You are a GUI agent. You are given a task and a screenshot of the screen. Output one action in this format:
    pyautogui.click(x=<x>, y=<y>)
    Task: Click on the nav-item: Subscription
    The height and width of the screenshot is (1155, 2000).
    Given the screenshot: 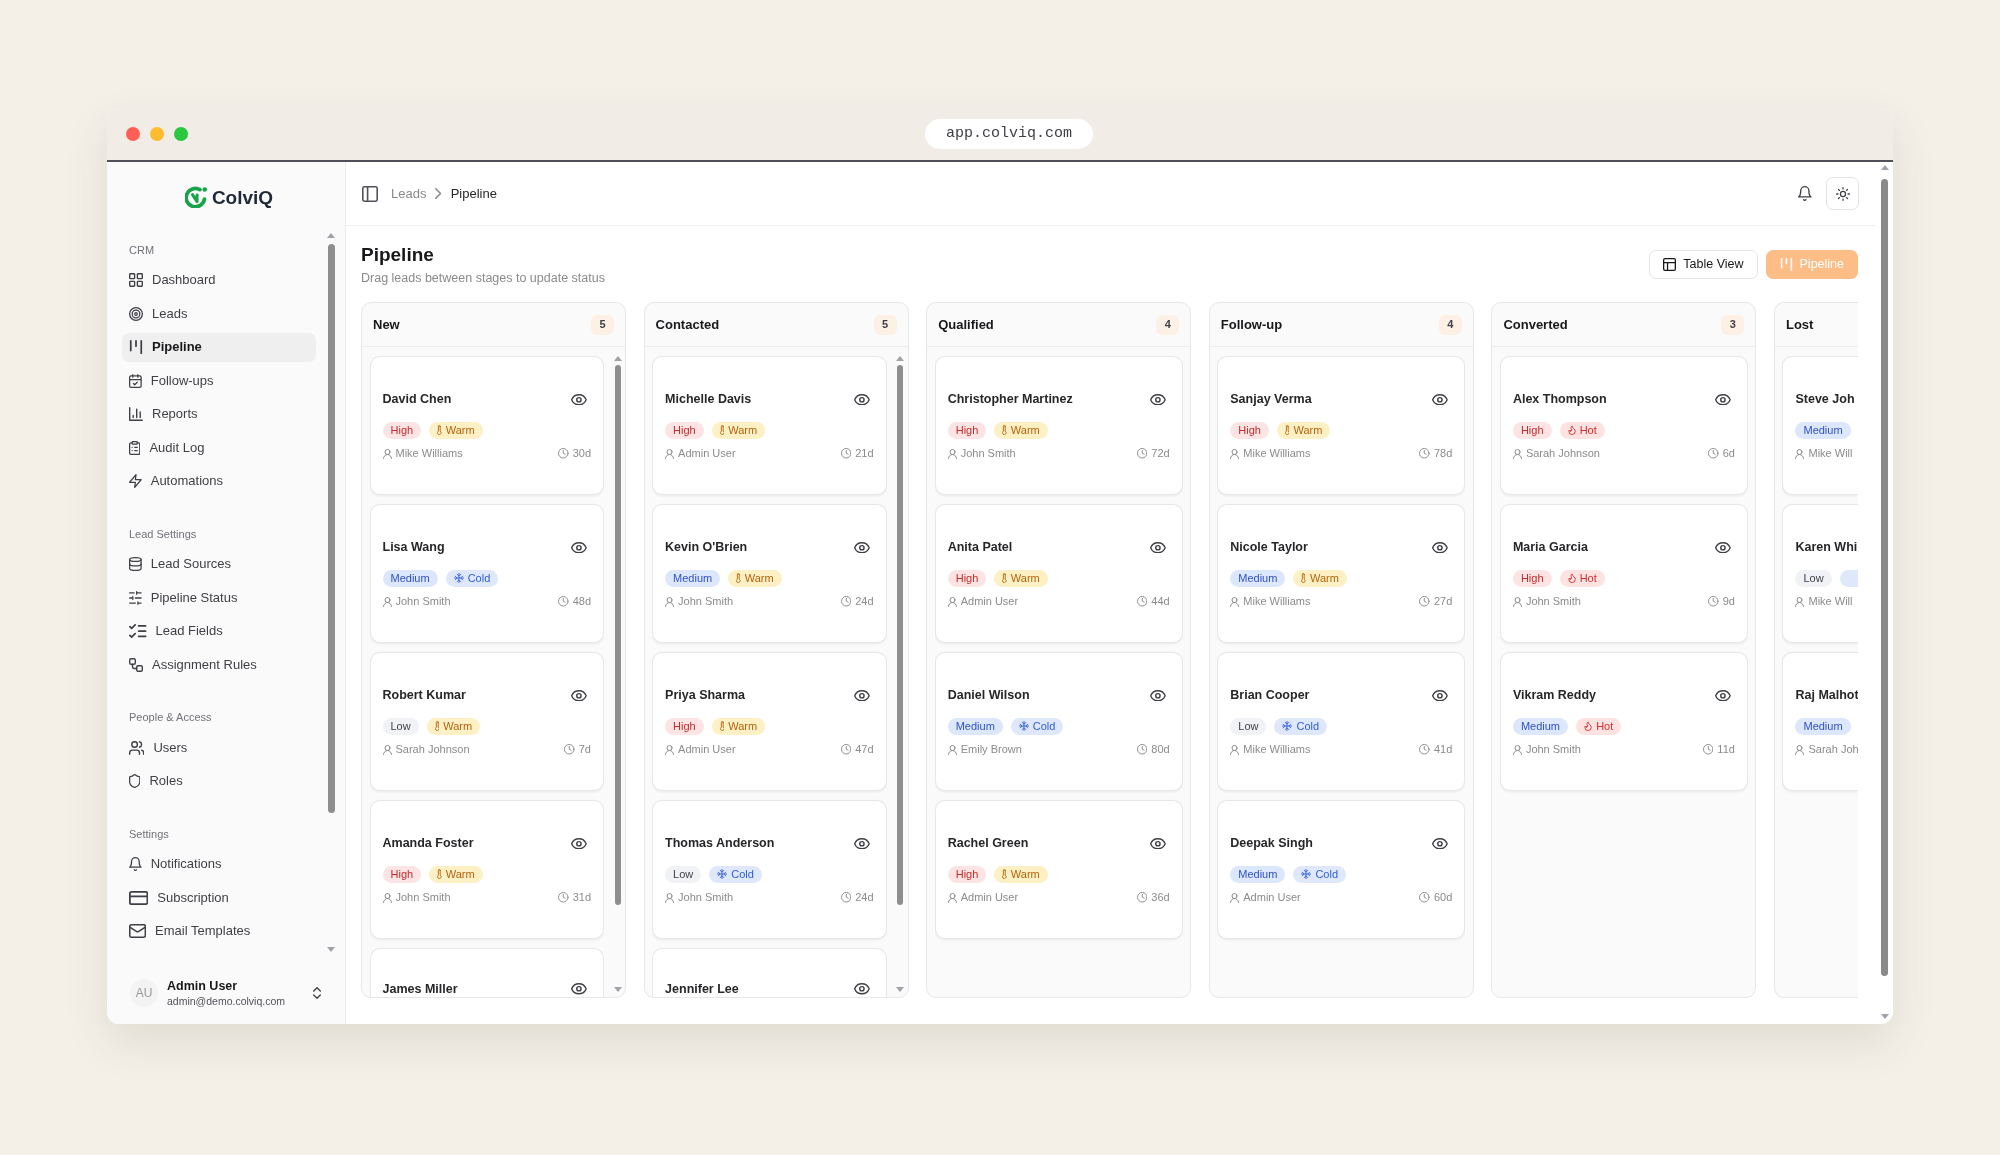 What is the action you would take?
    pyautogui.click(x=219, y=897)
    